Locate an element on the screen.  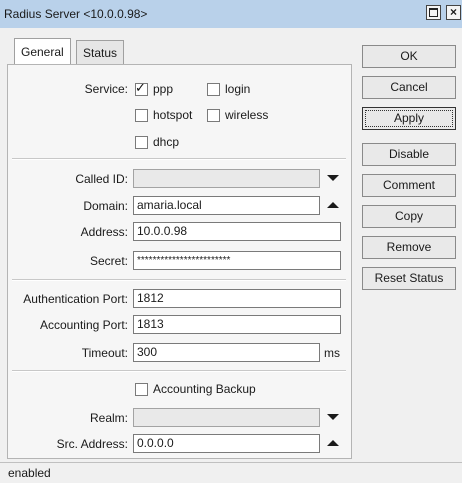
copy-button: Copy is located at coordinates (409, 216).